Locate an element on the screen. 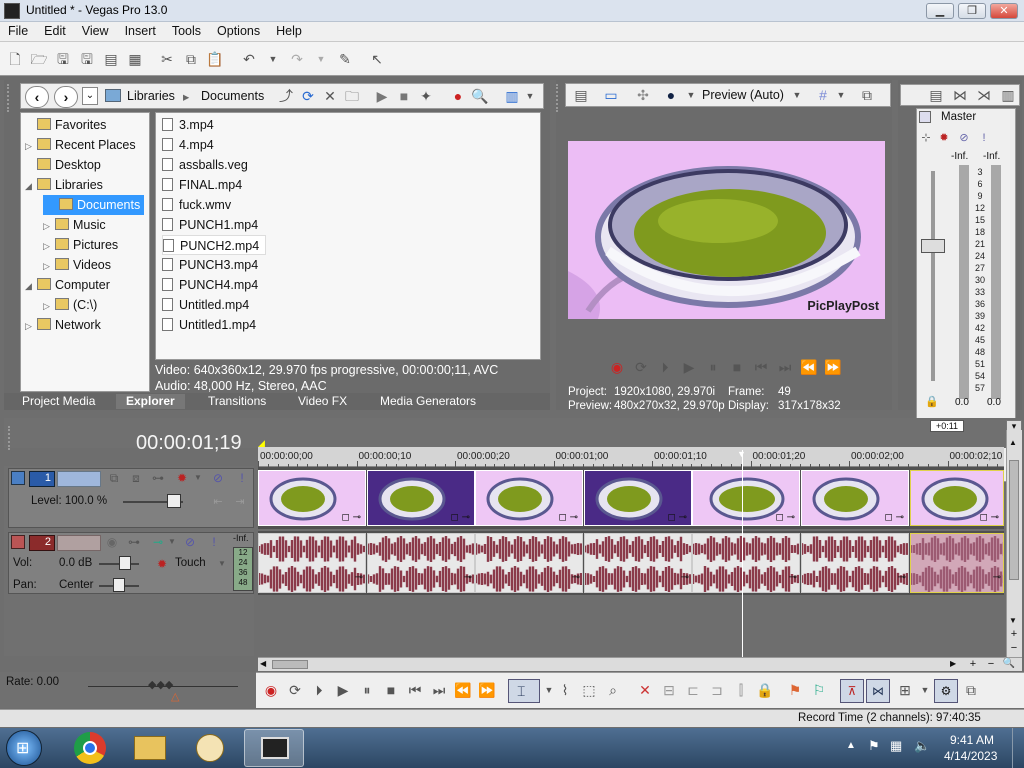 Image resolution: width=1024 pixels, height=768 pixels. master-mute-icon: ⊘ is located at coordinates (964, 138).